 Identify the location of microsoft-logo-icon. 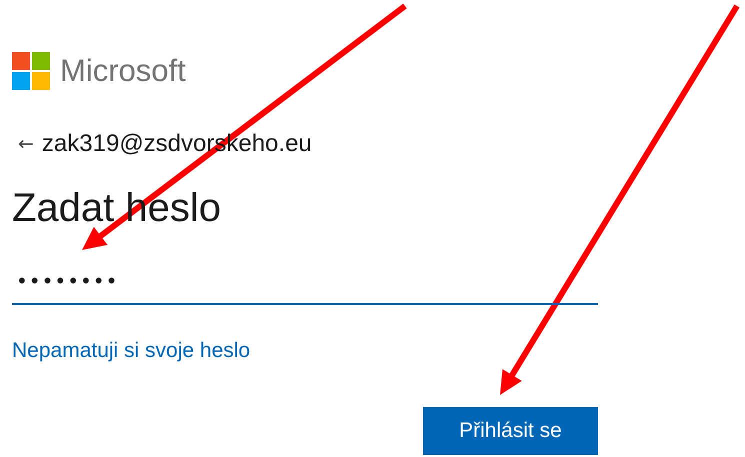
(31, 71).